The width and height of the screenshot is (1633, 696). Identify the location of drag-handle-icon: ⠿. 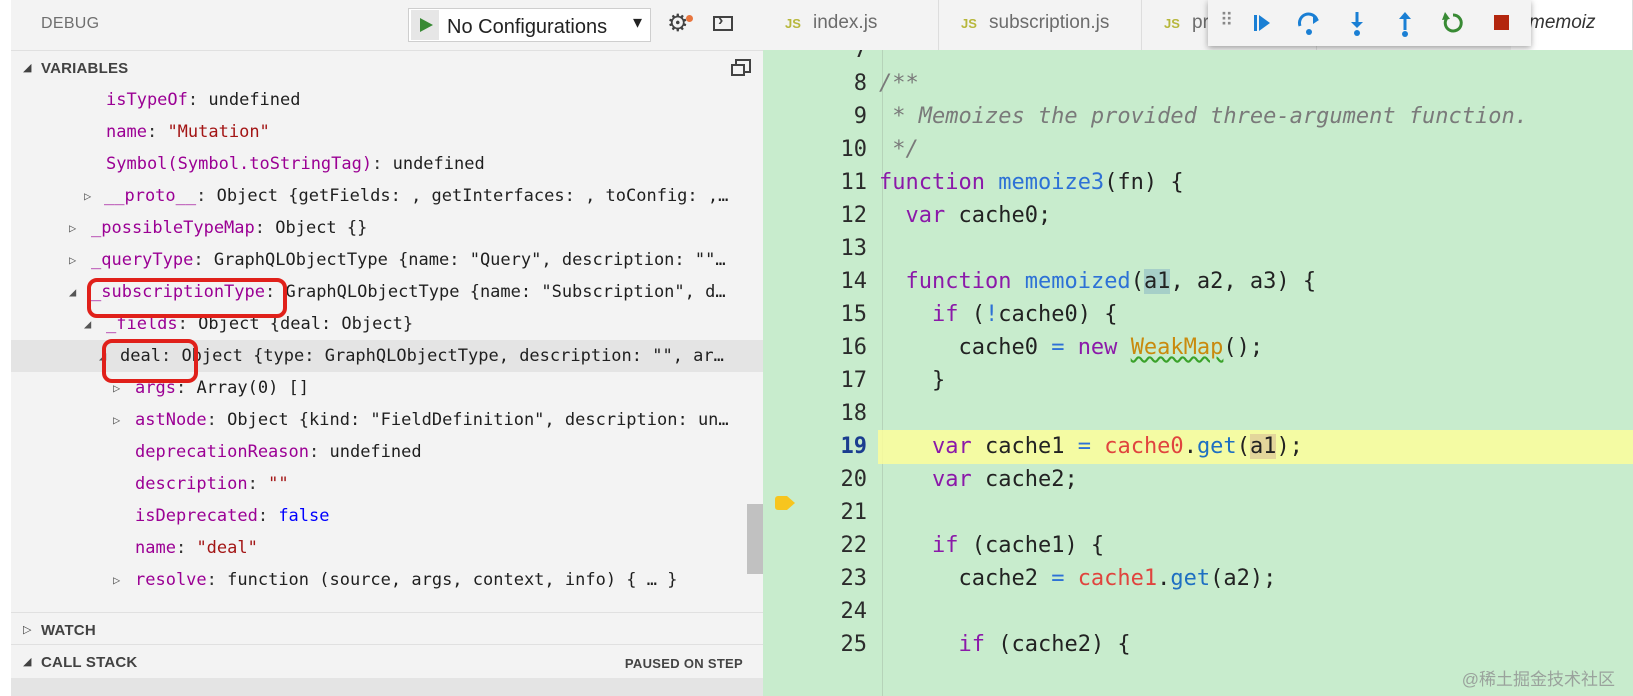
(1226, 20).